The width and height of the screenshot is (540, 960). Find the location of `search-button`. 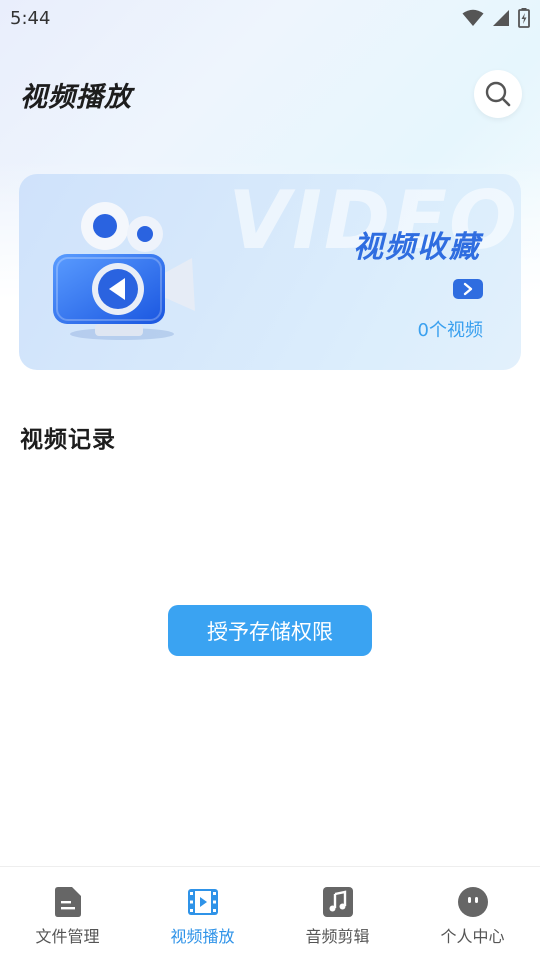

search-button is located at coordinates (498, 94).